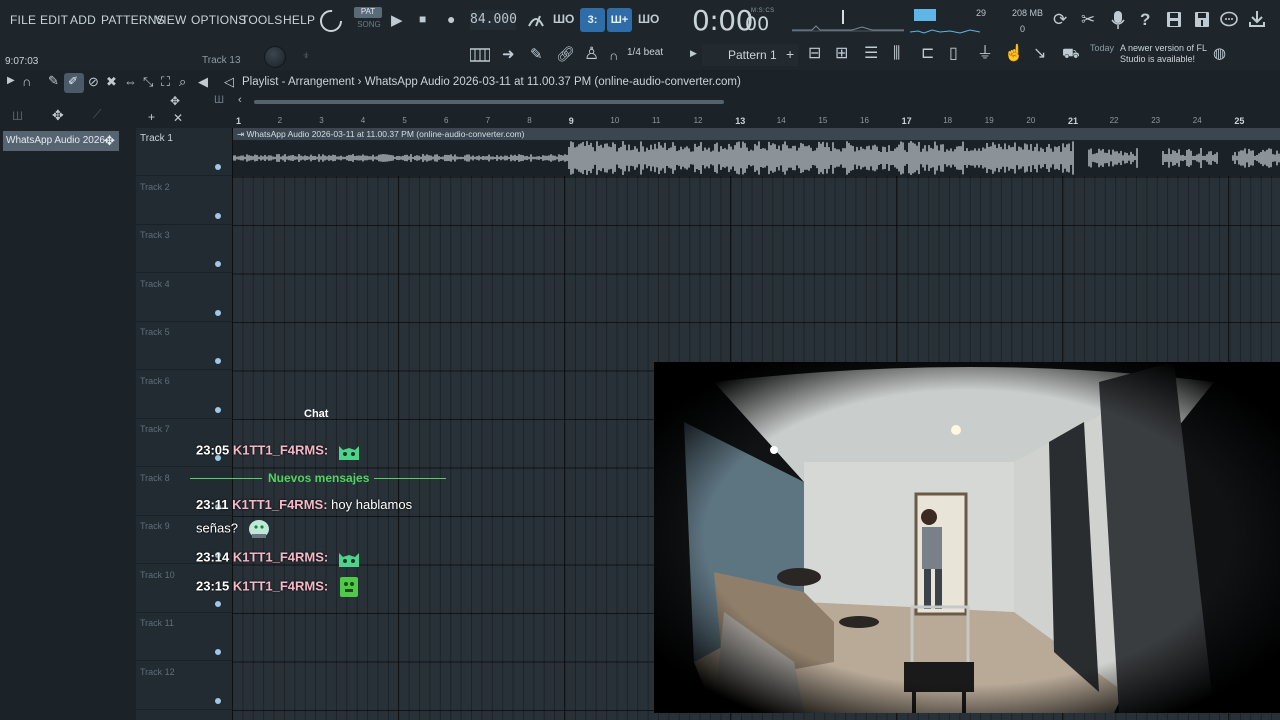 This screenshot has width=1280, height=720. I want to click on help-icon: ?, so click(1145, 19).